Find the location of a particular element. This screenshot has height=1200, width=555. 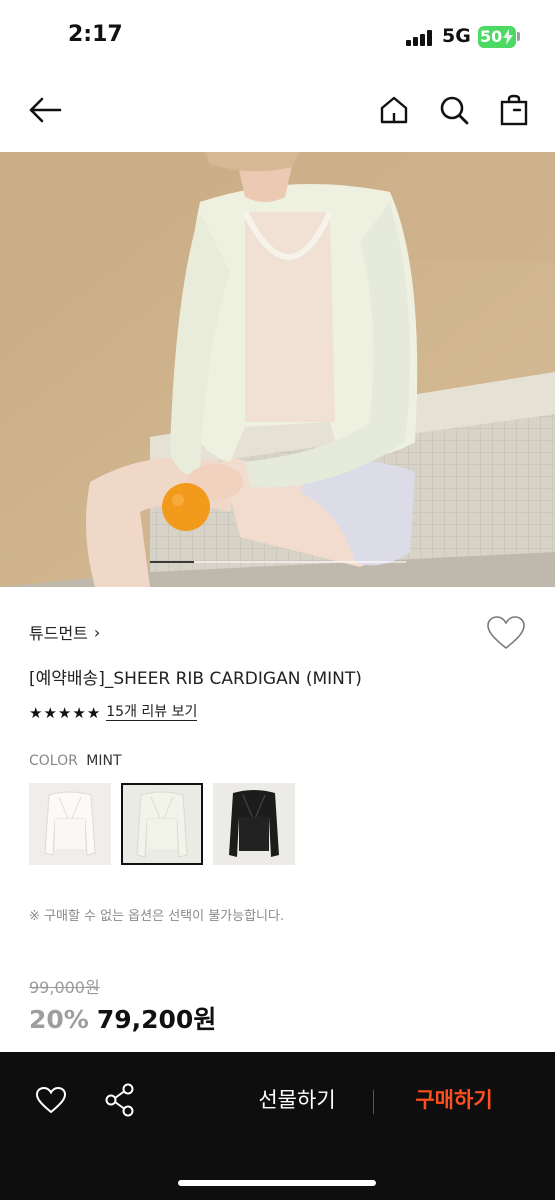

swatch-black-image is located at coordinates (254, 824).